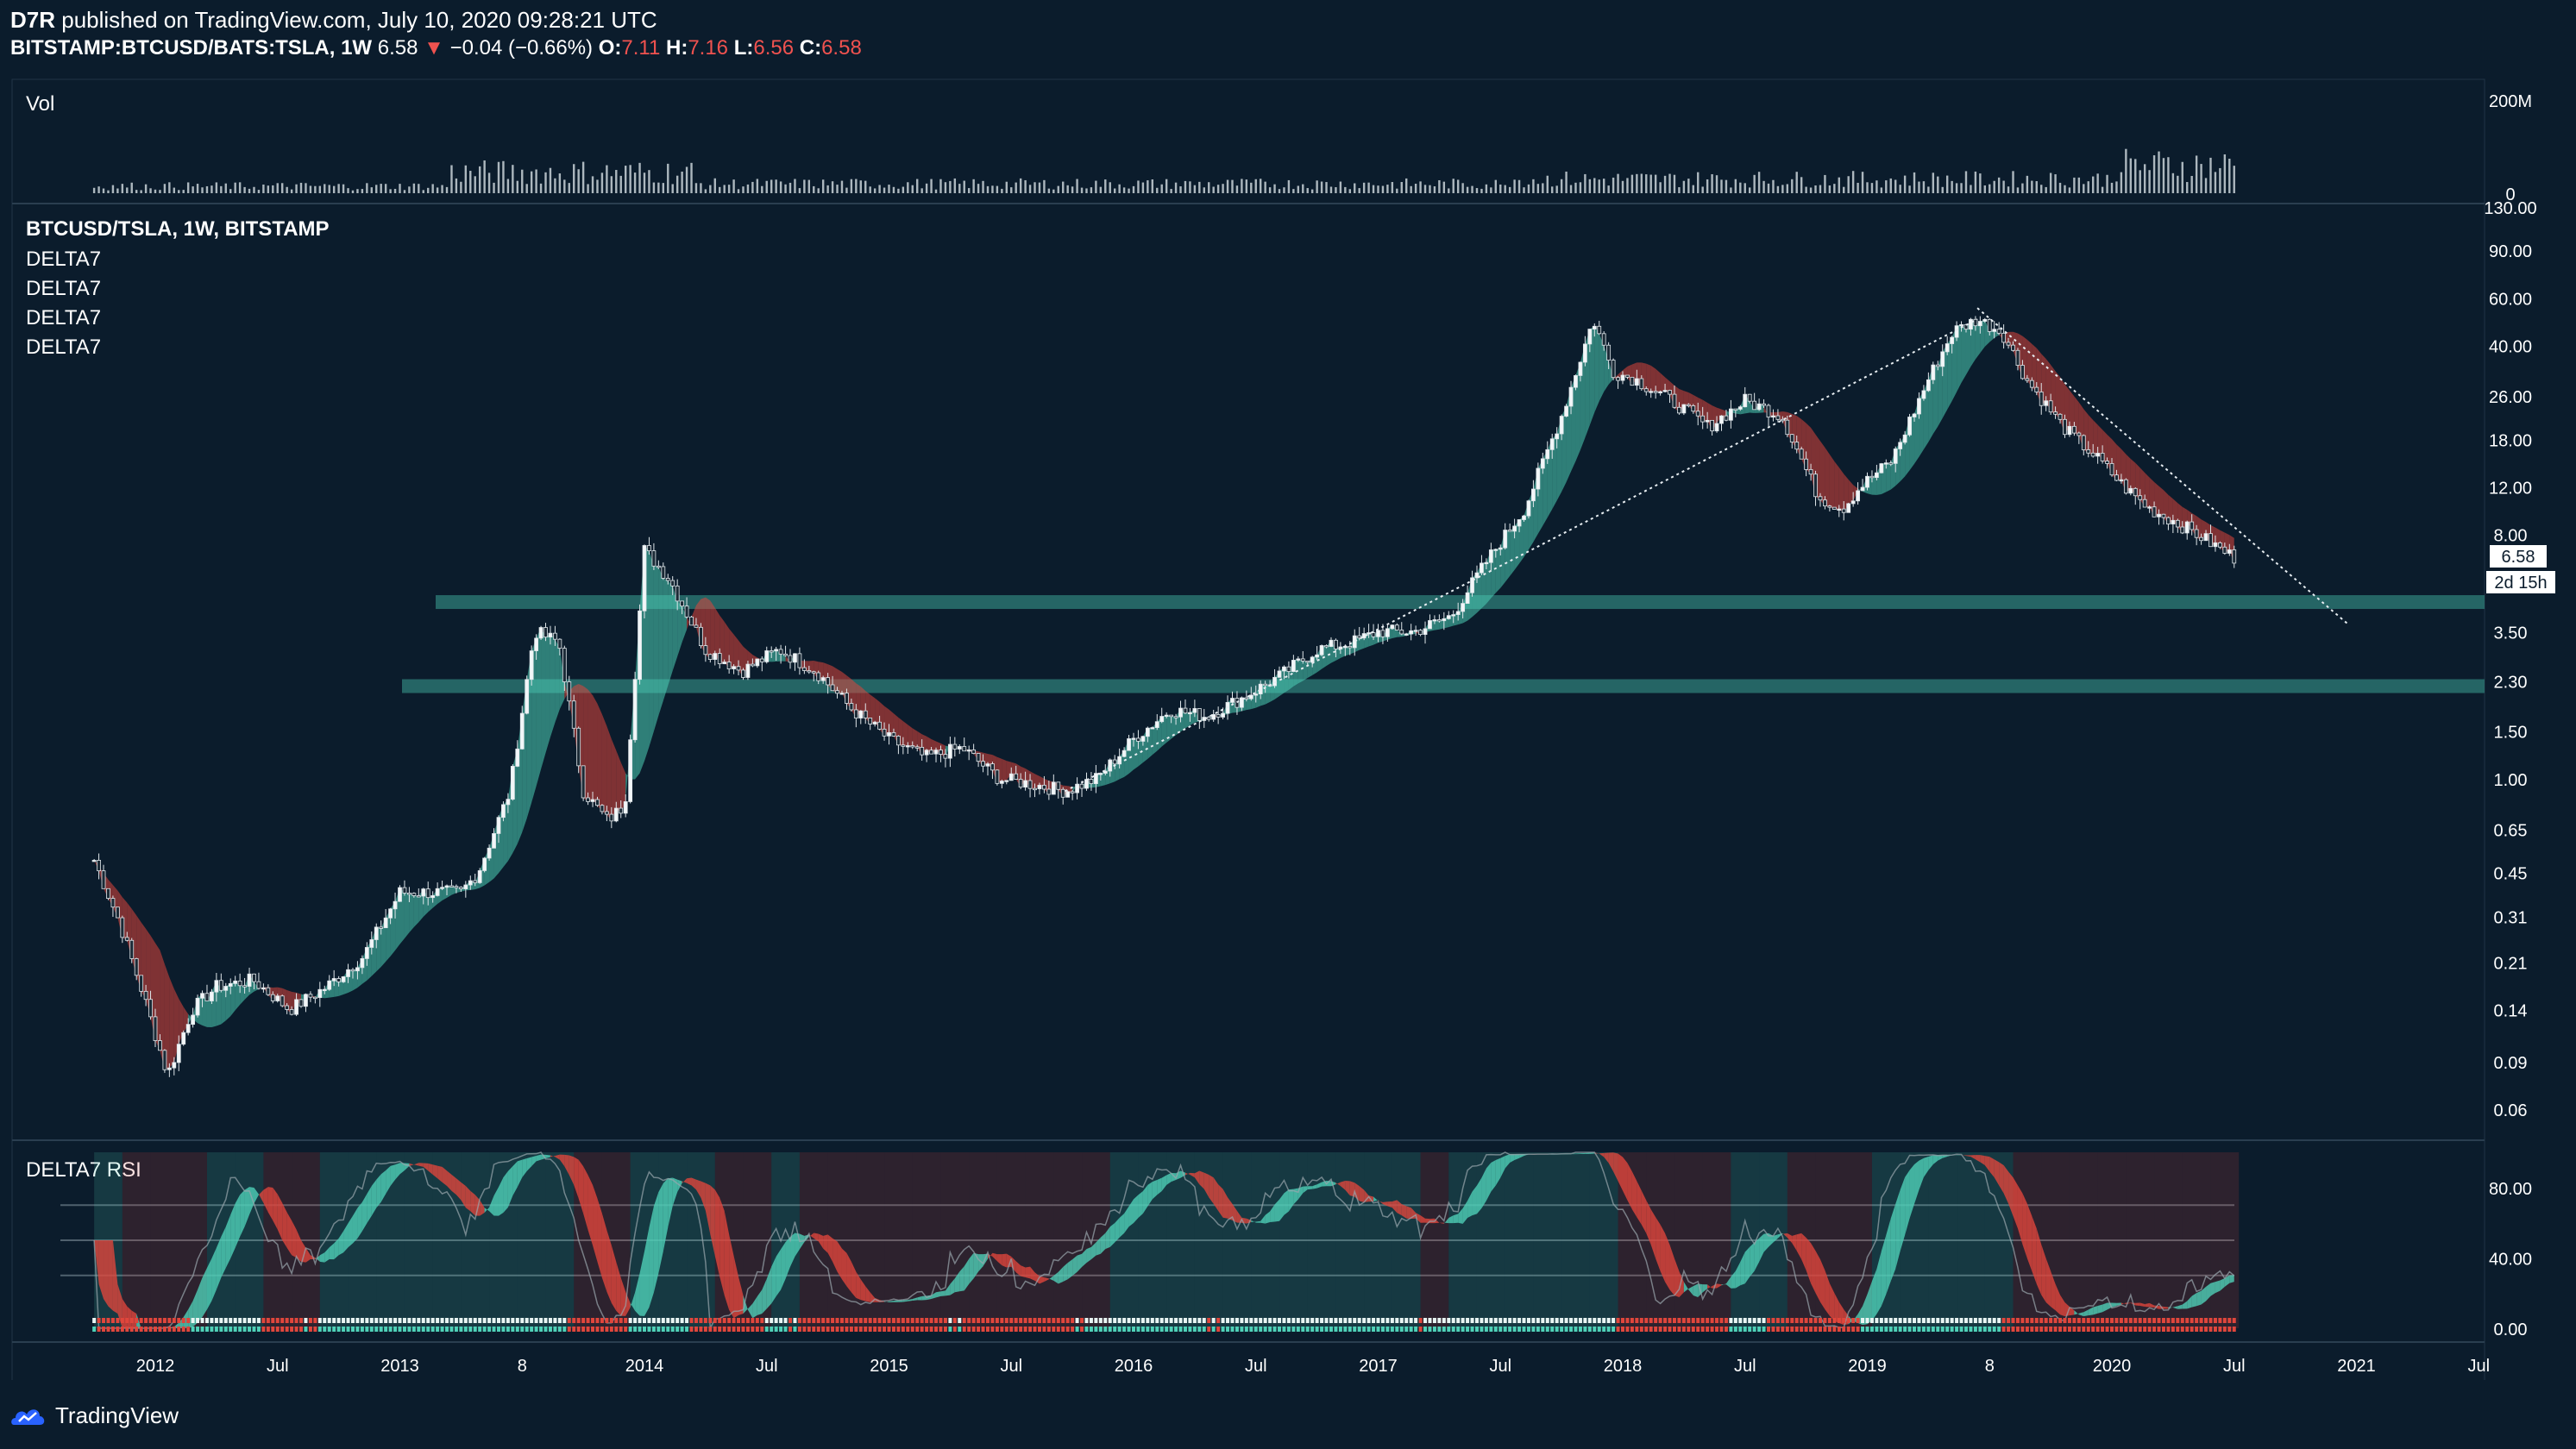  Describe the element at coordinates (983, 1240) in the screenshot. I see `rsi-background-stripe` at that location.